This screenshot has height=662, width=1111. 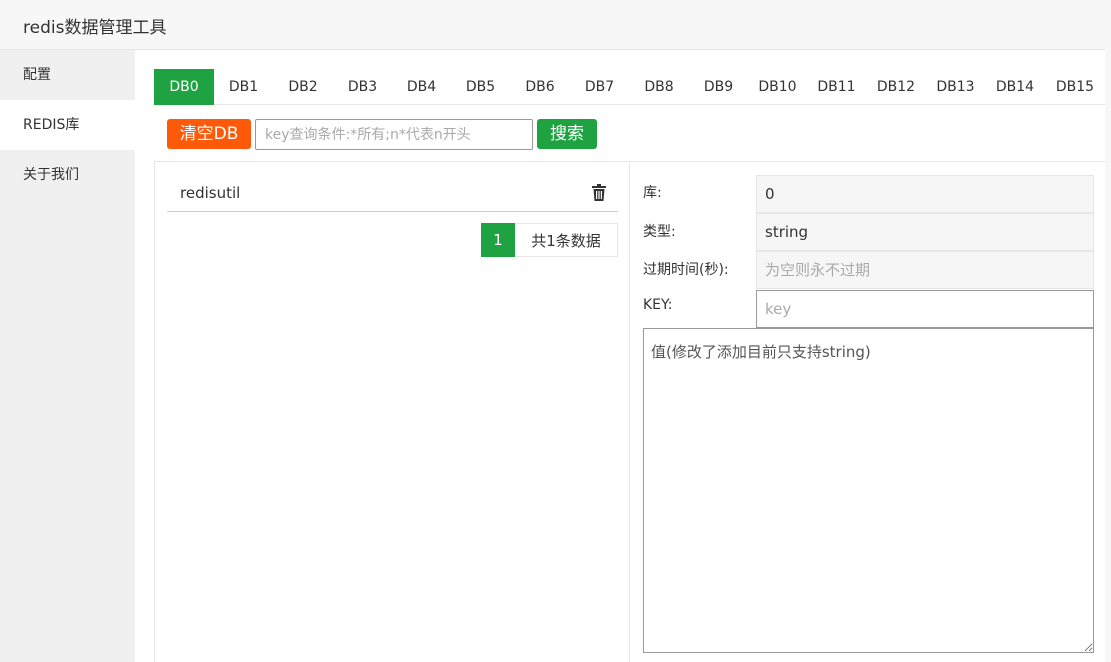 I want to click on tab-db3: DB3, so click(x=362, y=87).